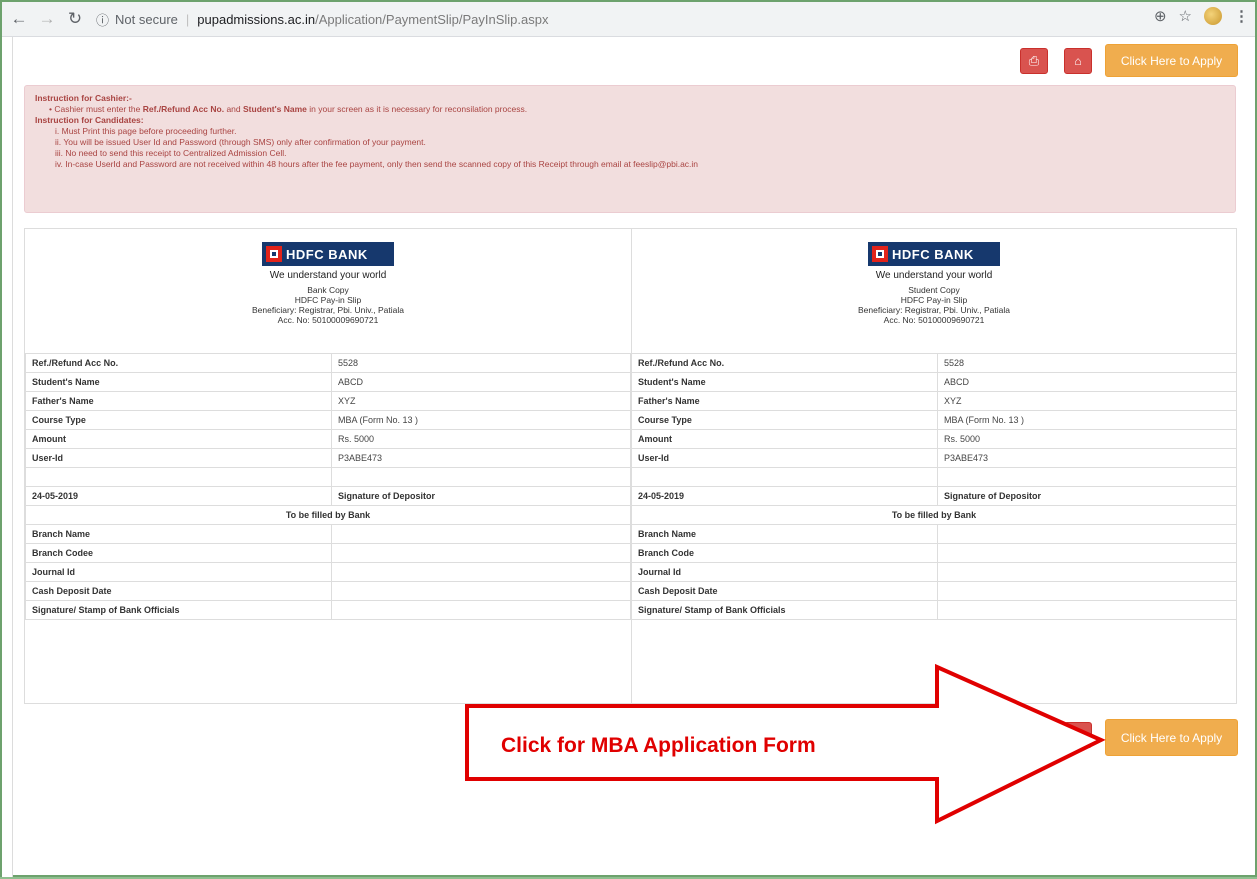 Image resolution: width=1257 pixels, height=879 pixels. What do you see at coordinates (658, 745) in the screenshot?
I see `annotation-label: Click for MBA Application Form` at bounding box center [658, 745].